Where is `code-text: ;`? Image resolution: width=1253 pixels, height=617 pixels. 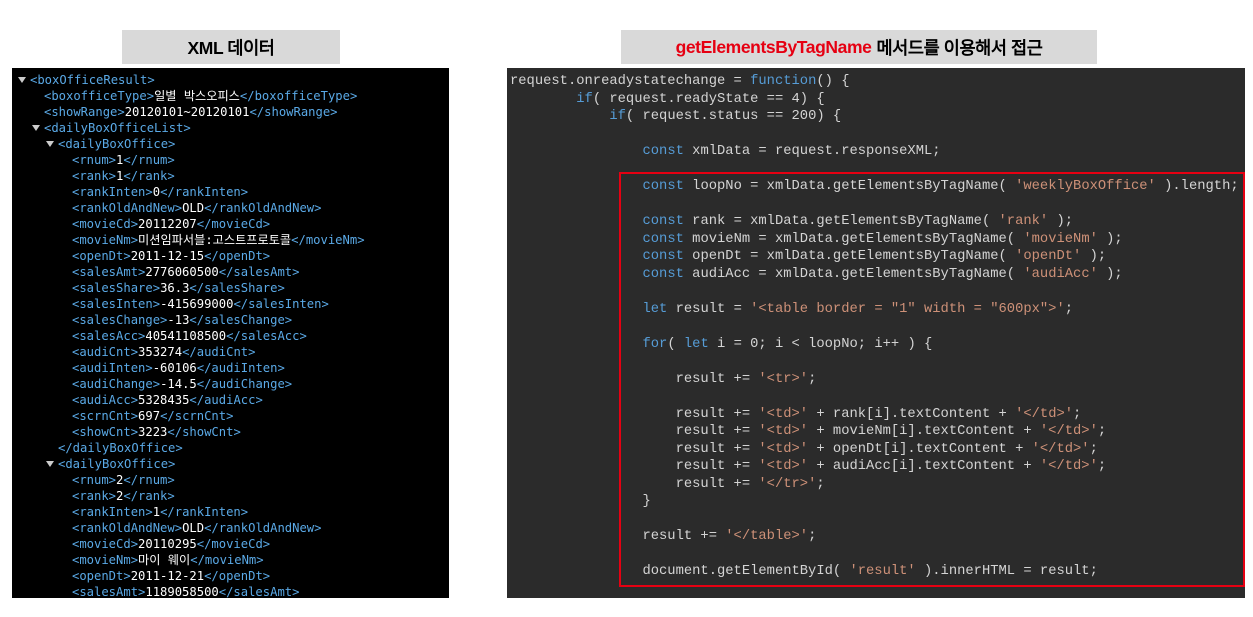 code-text: ; is located at coordinates (1077, 414).